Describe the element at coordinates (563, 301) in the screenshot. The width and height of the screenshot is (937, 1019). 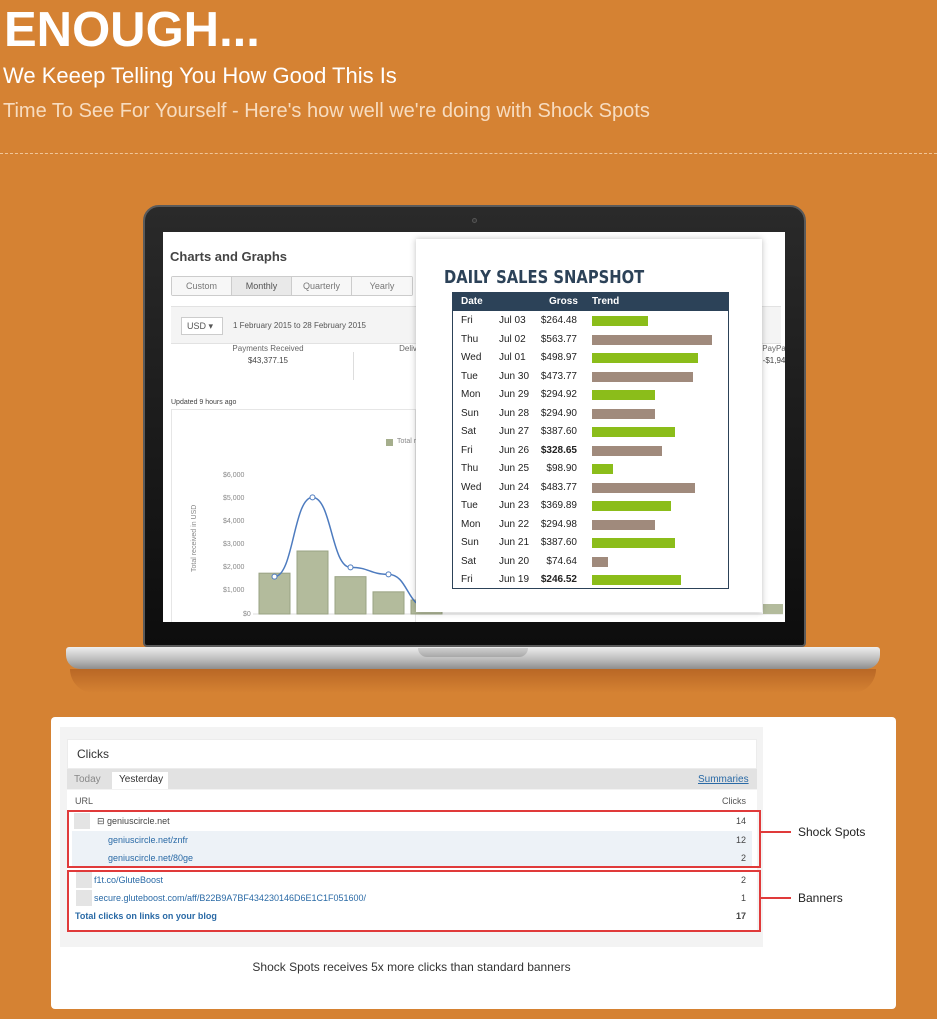
I see `header-gross: Gross` at that location.